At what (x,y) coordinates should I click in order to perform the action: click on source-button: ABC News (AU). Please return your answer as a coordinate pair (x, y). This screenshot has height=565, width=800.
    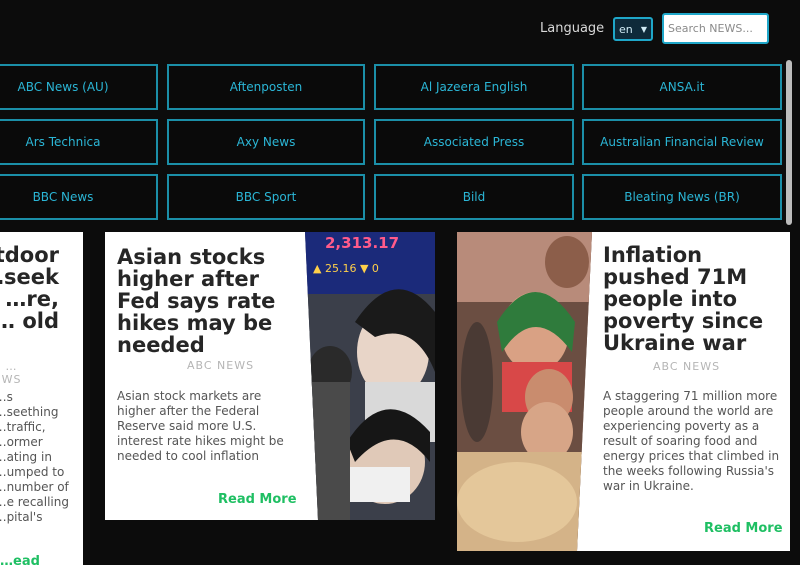
    Looking at the image, I should click on (79, 87).